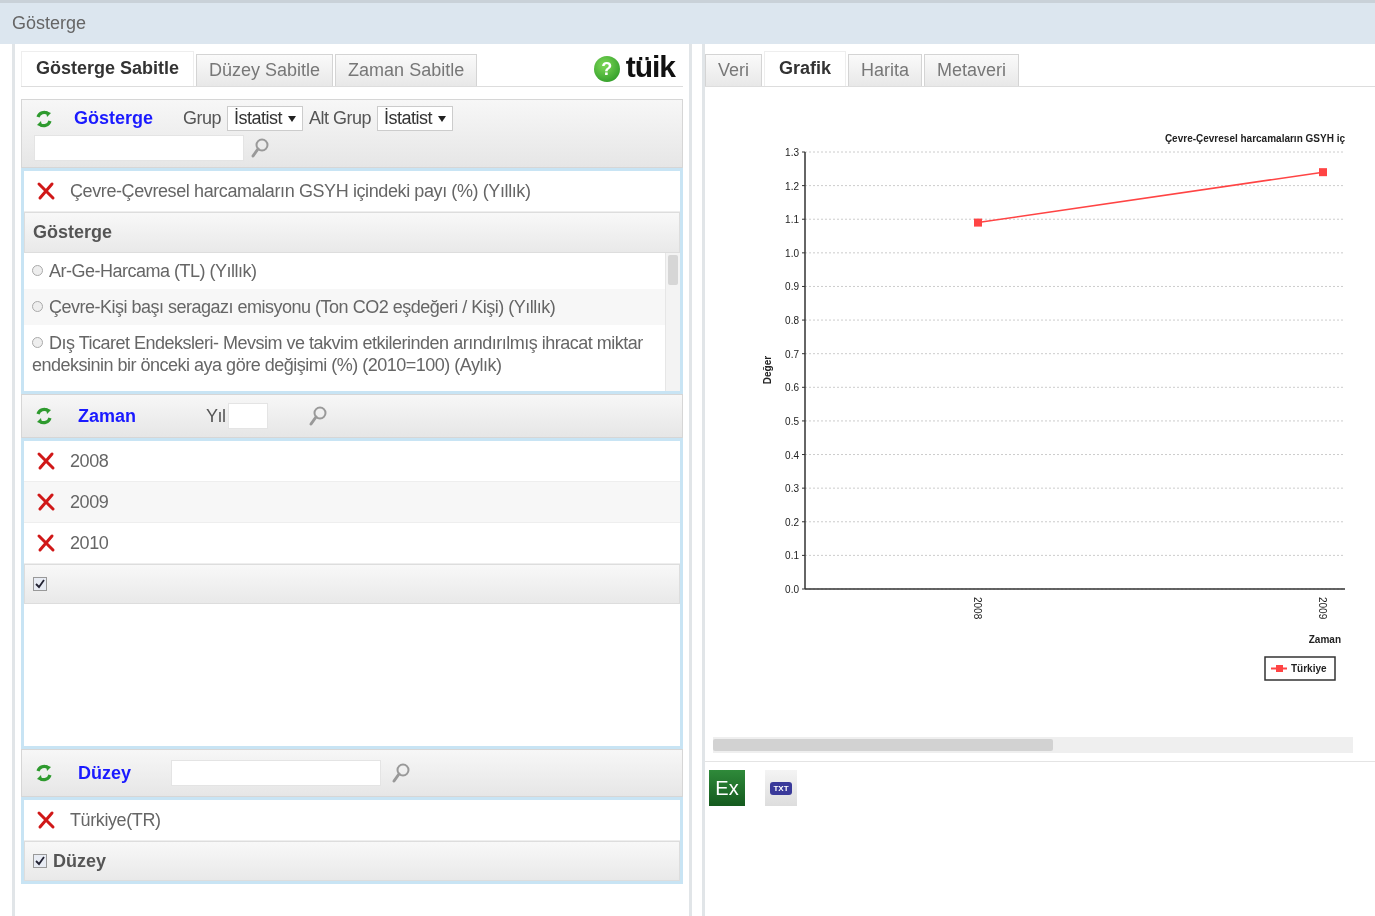  Describe the element at coordinates (247, 416) in the screenshot. I see `year-field` at that location.